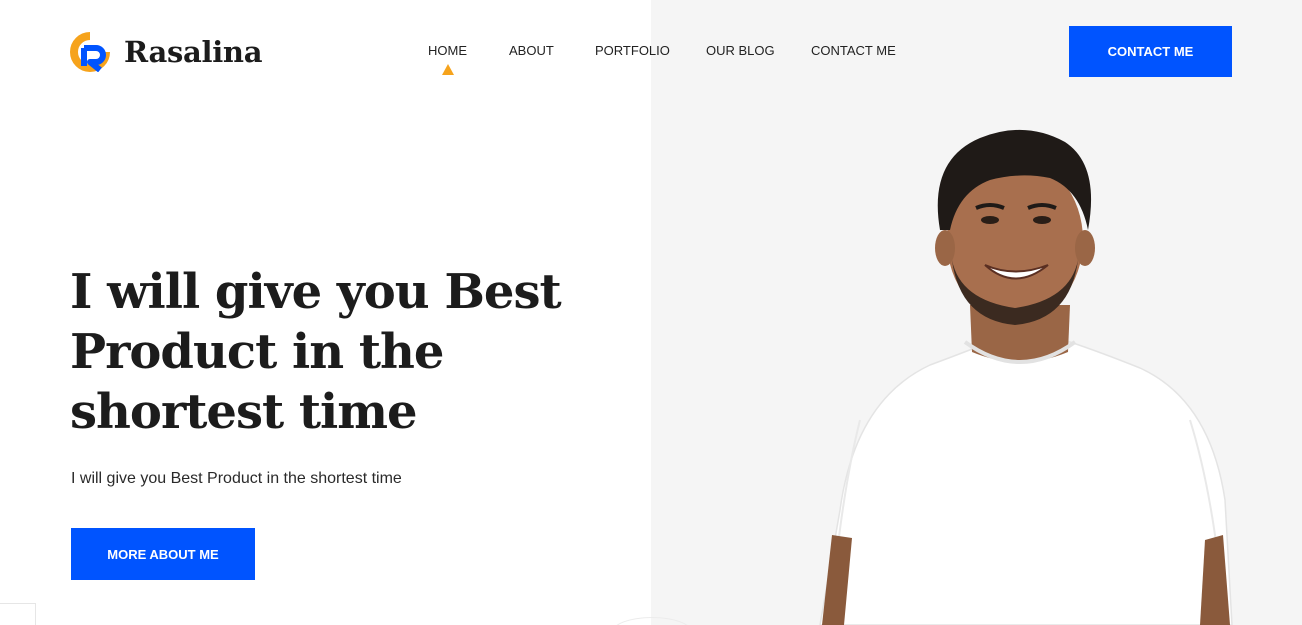  What do you see at coordinates (90, 52) in the screenshot?
I see `logo-icon` at bounding box center [90, 52].